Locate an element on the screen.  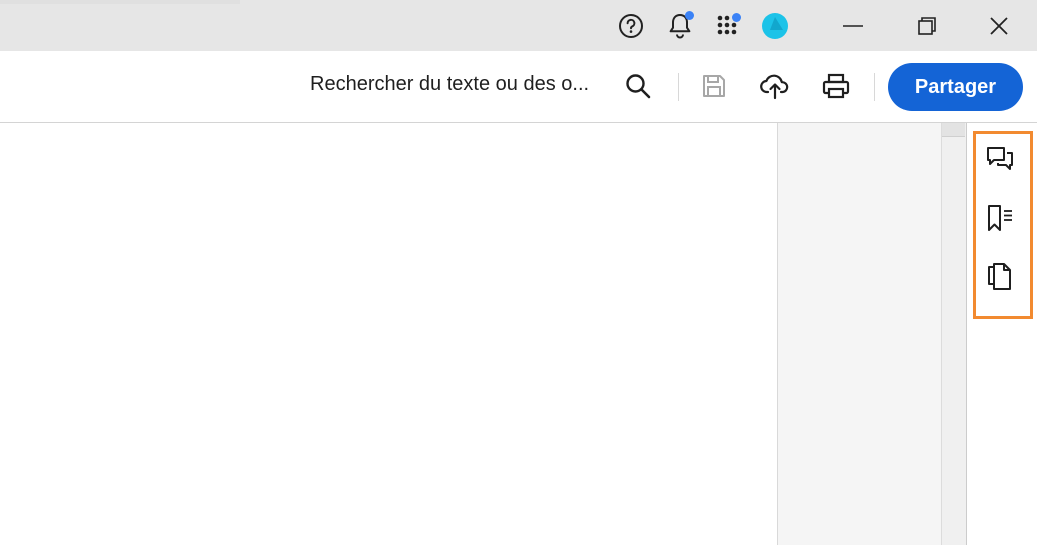
restore-icon is located at coordinates (927, 25).